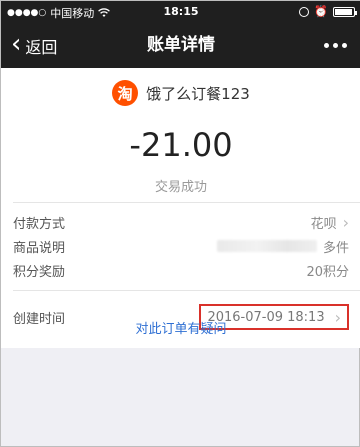 The height and width of the screenshot is (447, 360). What do you see at coordinates (180, 187) in the screenshot?
I see `trade-status: 交易成功` at bounding box center [180, 187].